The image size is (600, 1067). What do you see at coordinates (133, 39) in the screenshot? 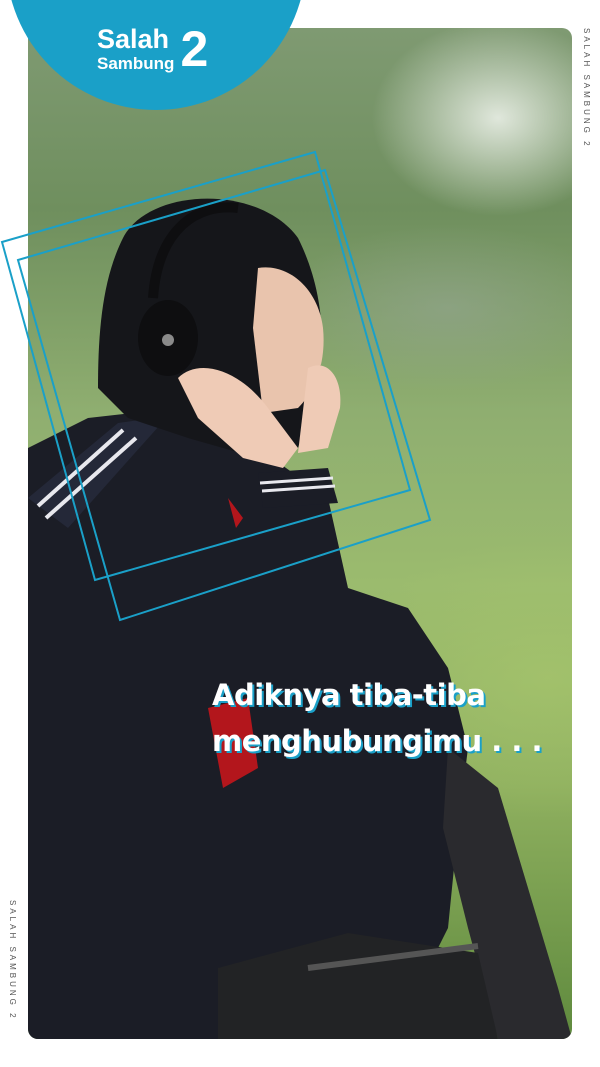
I see `logo-word-salah: Salah` at bounding box center [133, 39].